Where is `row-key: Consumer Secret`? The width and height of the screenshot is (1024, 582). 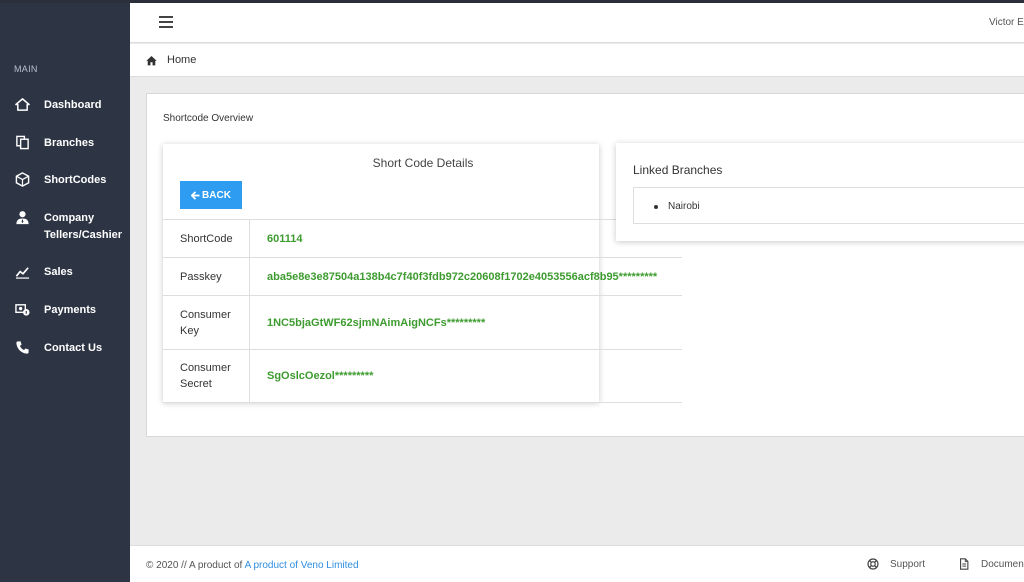 row-key: Consumer Secret is located at coordinates (206, 376).